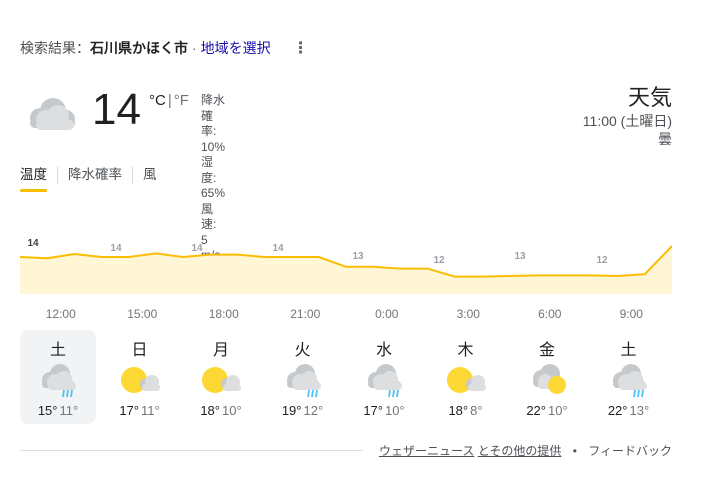 The image size is (706, 493). Describe the element at coordinates (291, 410) in the screenshot. I see `high-temp: 19°` at that location.